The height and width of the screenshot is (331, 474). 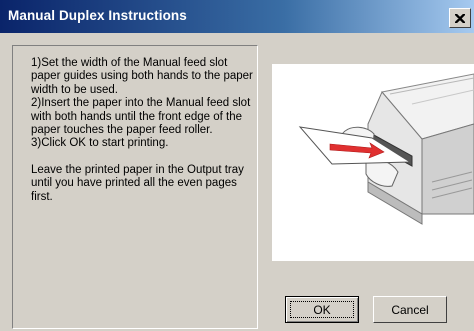 I want to click on close-icon, so click(x=460, y=18).